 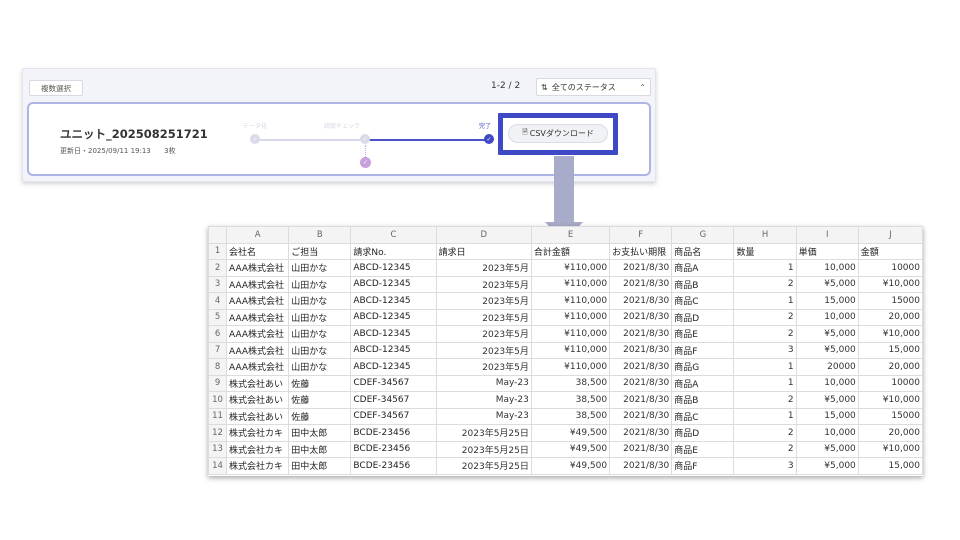 What do you see at coordinates (765, 251) in the screenshot?
I see `header-cell: 数量` at bounding box center [765, 251].